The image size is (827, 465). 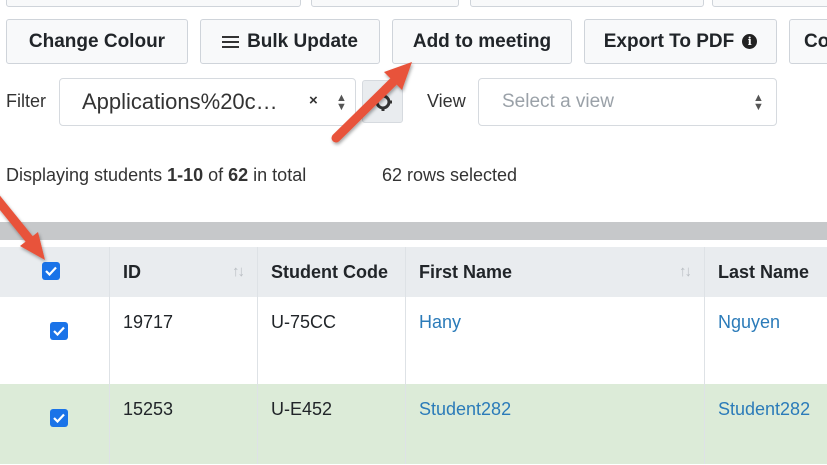 I want to click on column-header-last-name-label: Last Name, so click(x=764, y=271).